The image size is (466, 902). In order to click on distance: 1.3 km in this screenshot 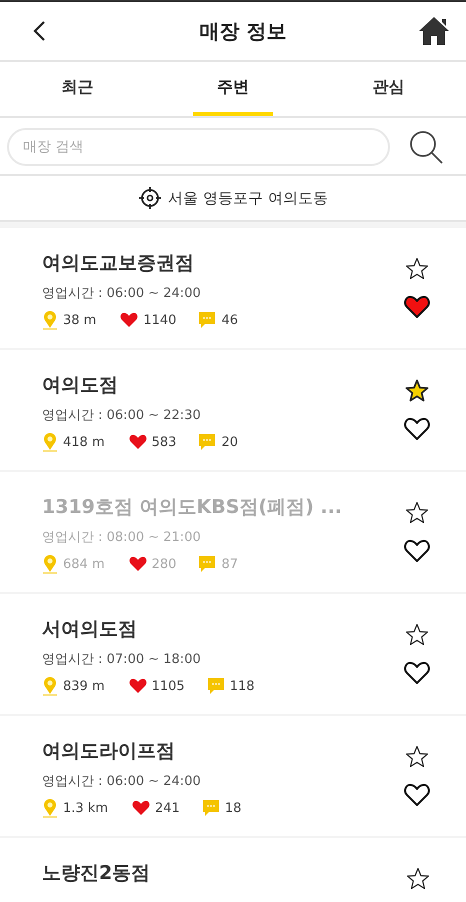, I will do `click(85, 808)`.